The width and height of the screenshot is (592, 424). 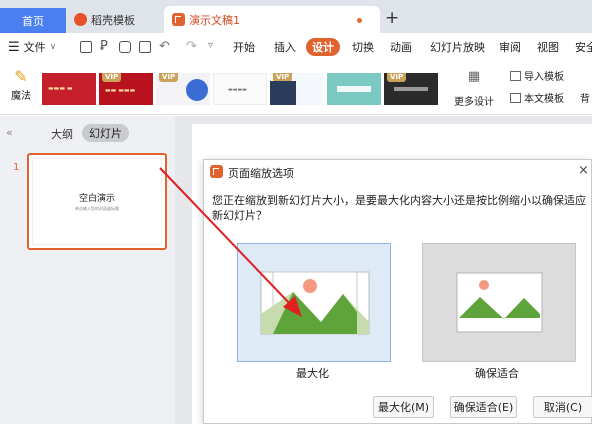 I want to click on menu-insert: 插入, so click(x=285, y=47).